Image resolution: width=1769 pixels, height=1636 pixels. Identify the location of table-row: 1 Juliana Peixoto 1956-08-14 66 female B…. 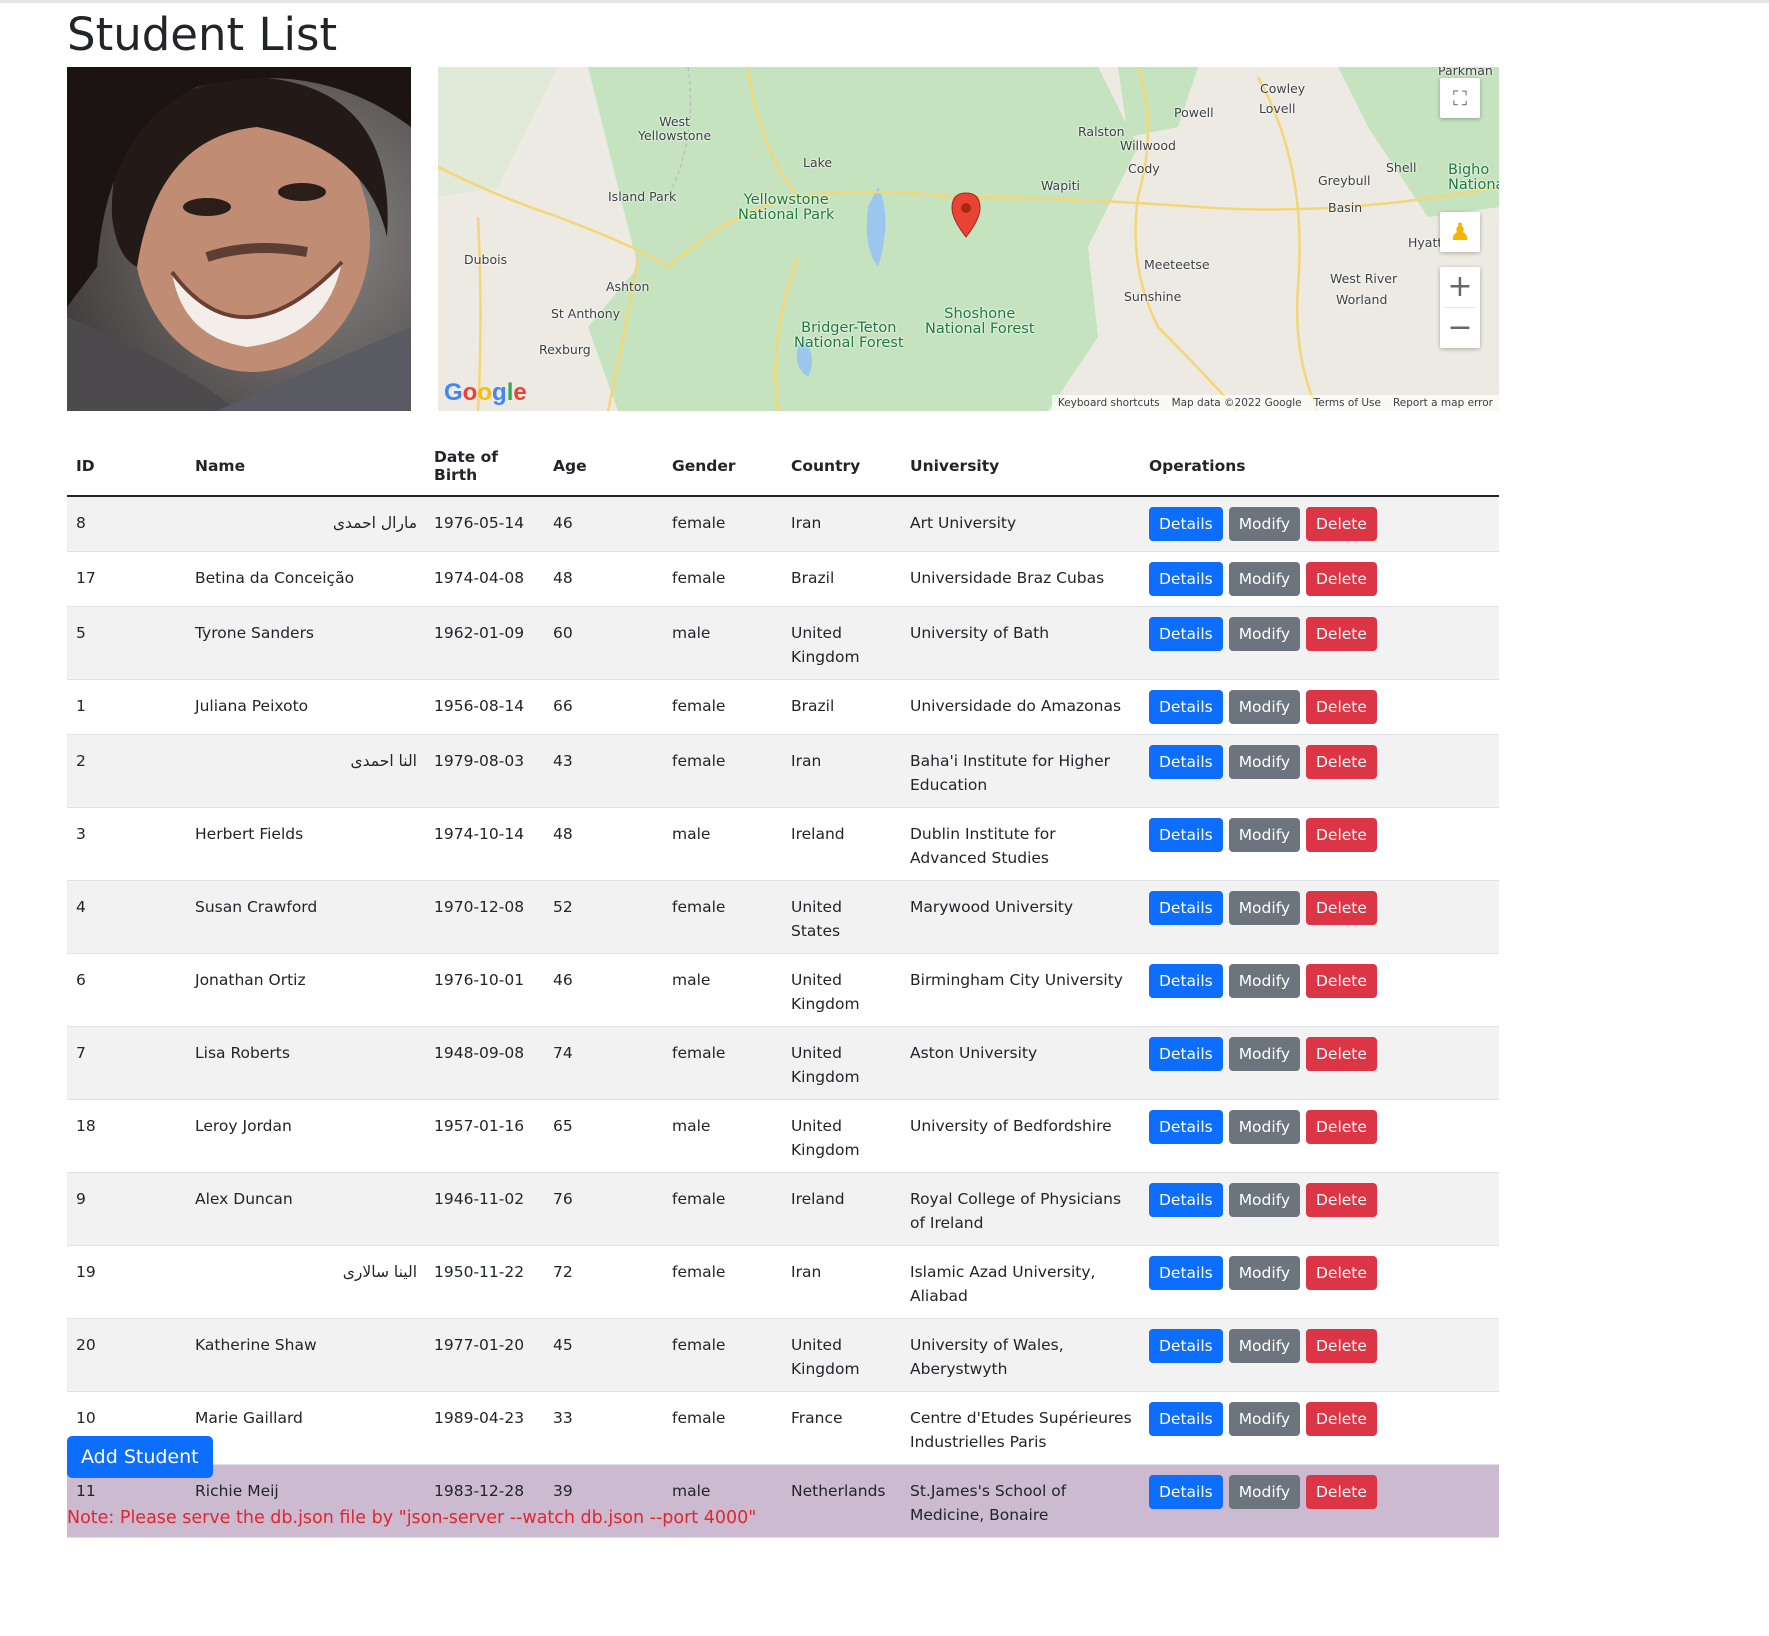
(783, 707).